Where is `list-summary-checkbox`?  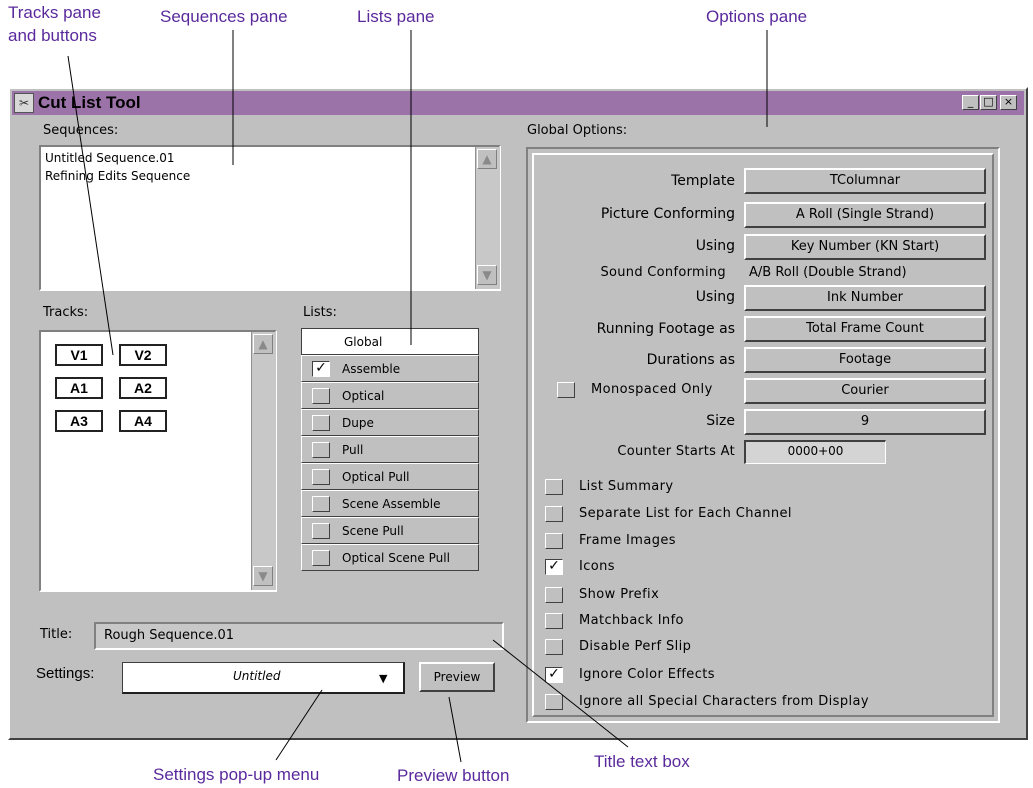 list-summary-checkbox is located at coordinates (554, 487).